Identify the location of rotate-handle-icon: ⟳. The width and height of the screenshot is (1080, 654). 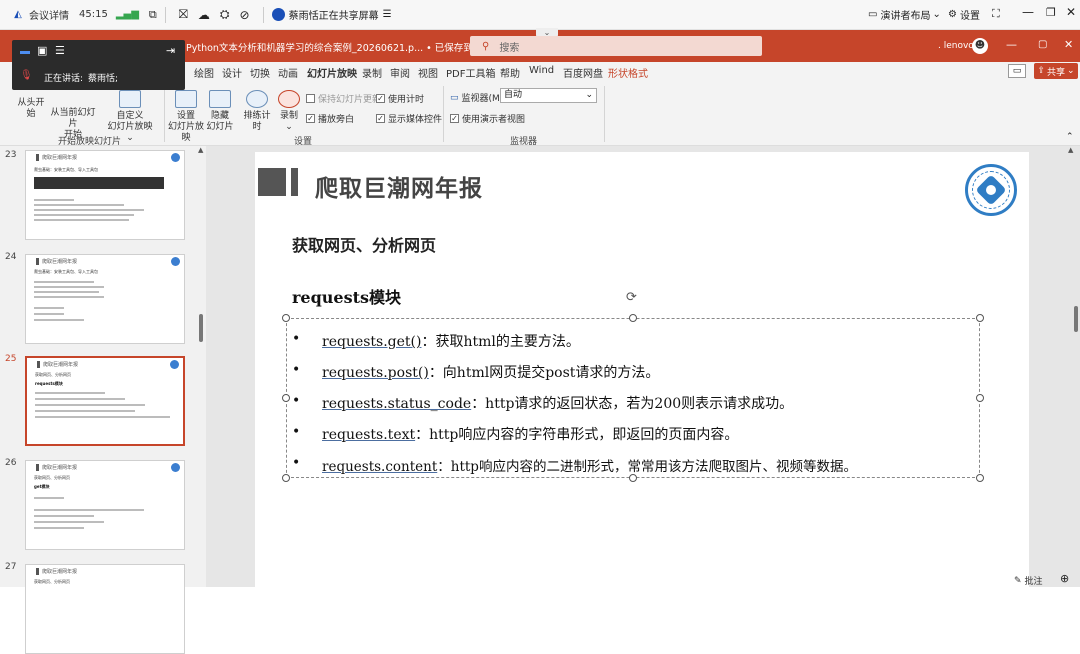
(631, 297).